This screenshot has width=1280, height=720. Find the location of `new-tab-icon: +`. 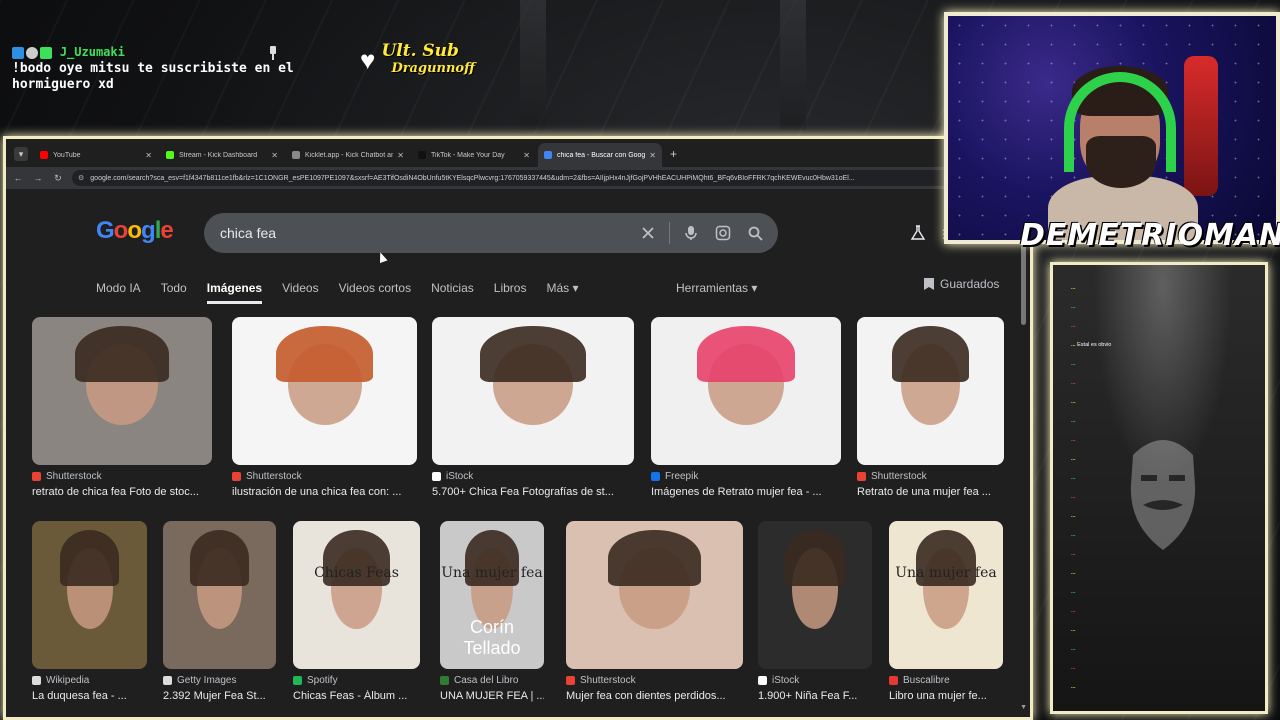

new-tab-icon: + is located at coordinates (673, 154).